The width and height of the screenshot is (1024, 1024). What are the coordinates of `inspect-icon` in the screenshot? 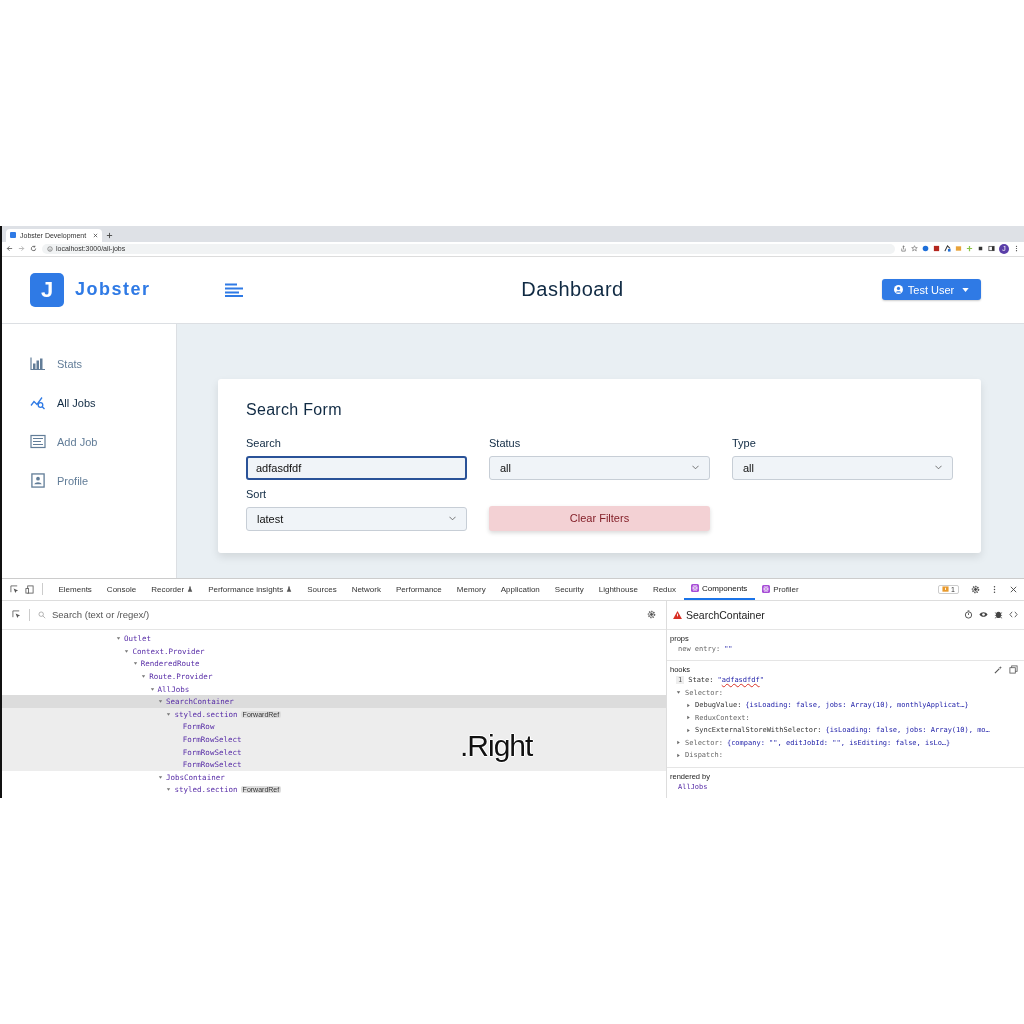 It's located at (14, 589).